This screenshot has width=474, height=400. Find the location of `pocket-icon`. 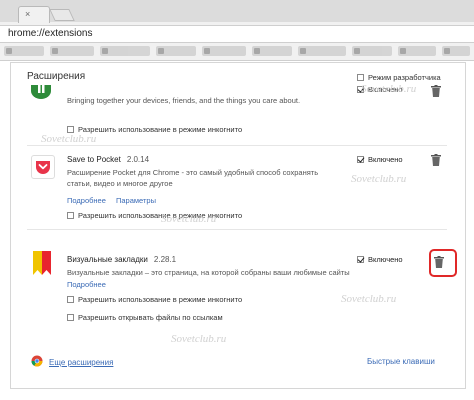

pocket-icon is located at coordinates (43, 167).